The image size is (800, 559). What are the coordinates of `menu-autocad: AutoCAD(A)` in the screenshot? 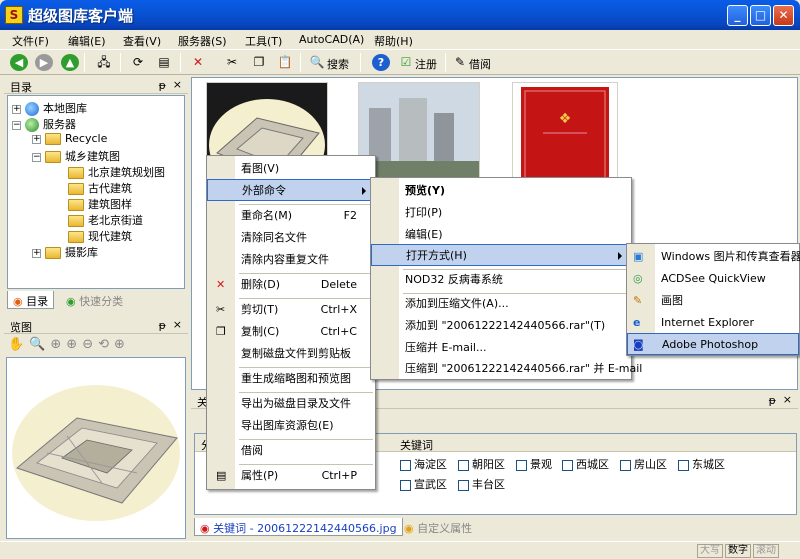 It's located at (331, 39).